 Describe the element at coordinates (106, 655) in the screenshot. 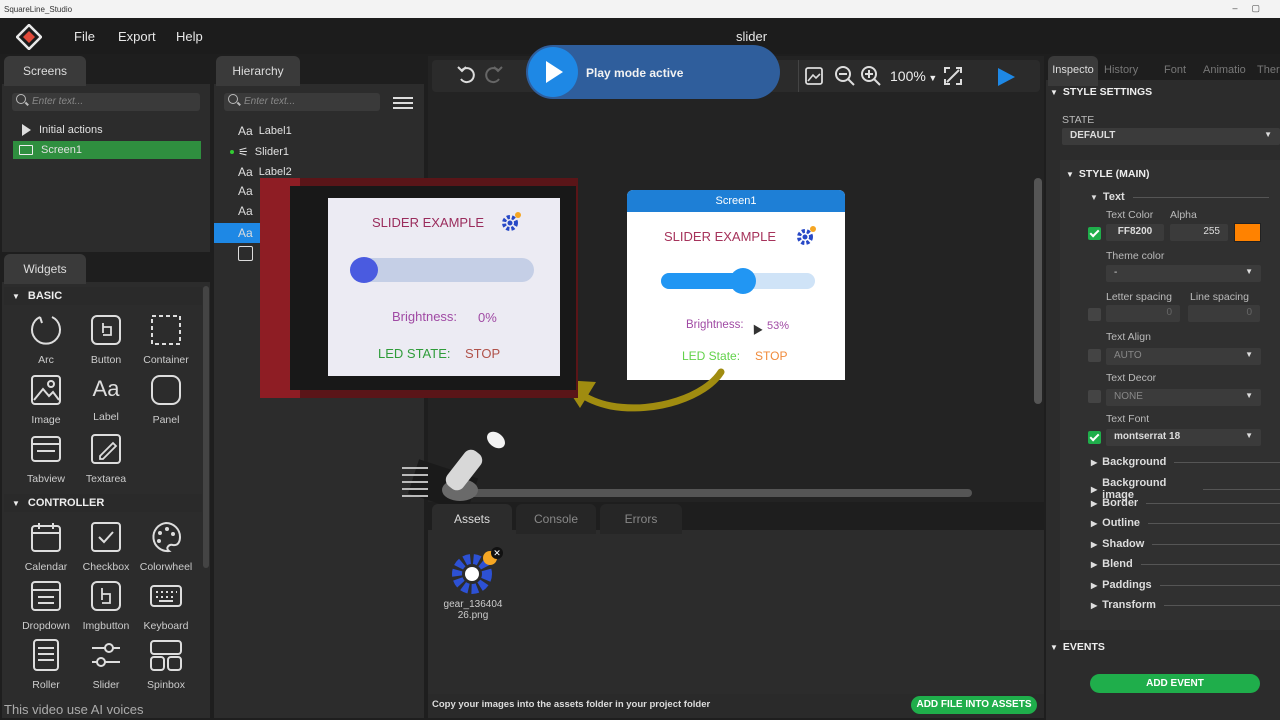

I see `slider-icon` at that location.